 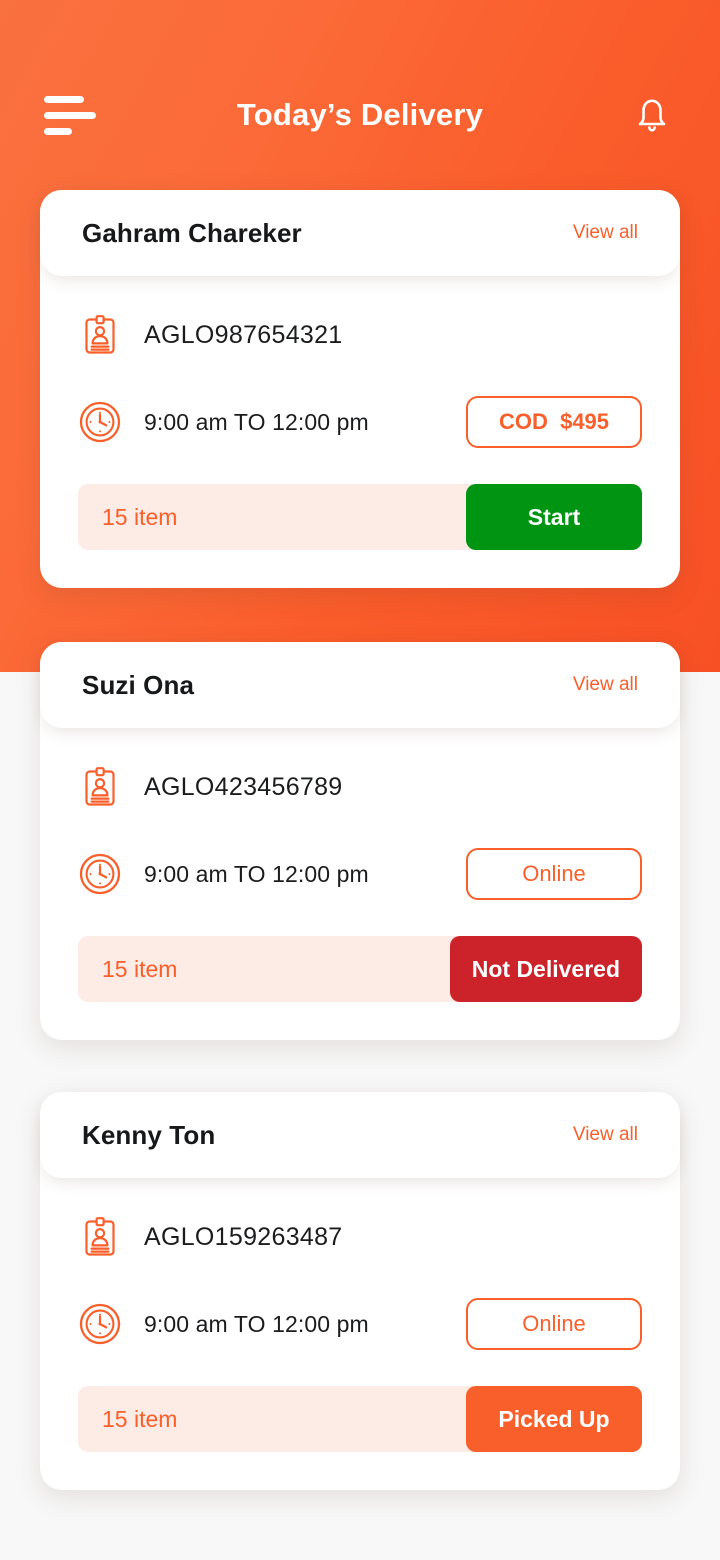 I want to click on payment-badge: COD $495, so click(x=554, y=422).